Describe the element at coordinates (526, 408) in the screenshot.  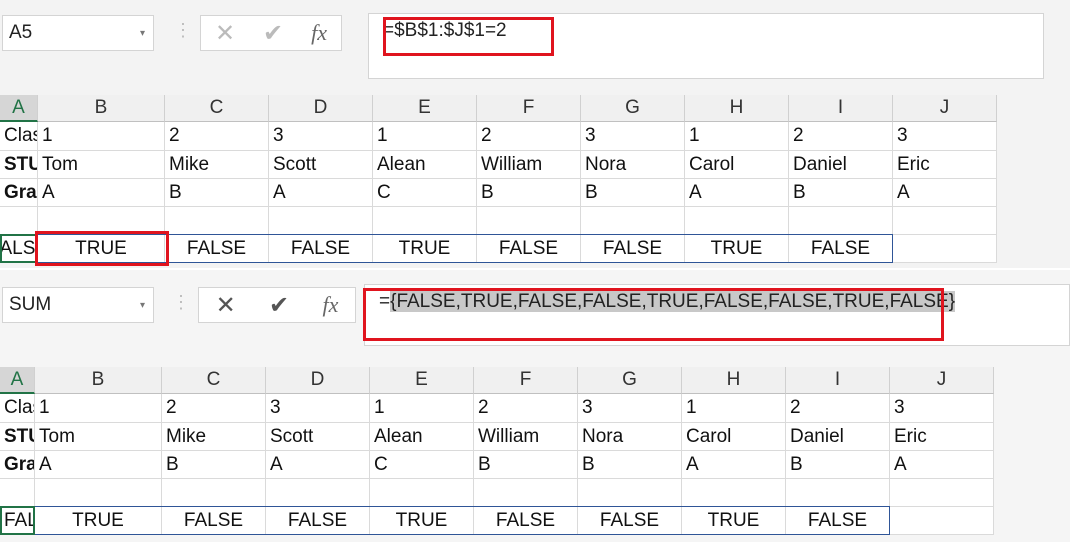
I see `cell-f1: 2` at that location.